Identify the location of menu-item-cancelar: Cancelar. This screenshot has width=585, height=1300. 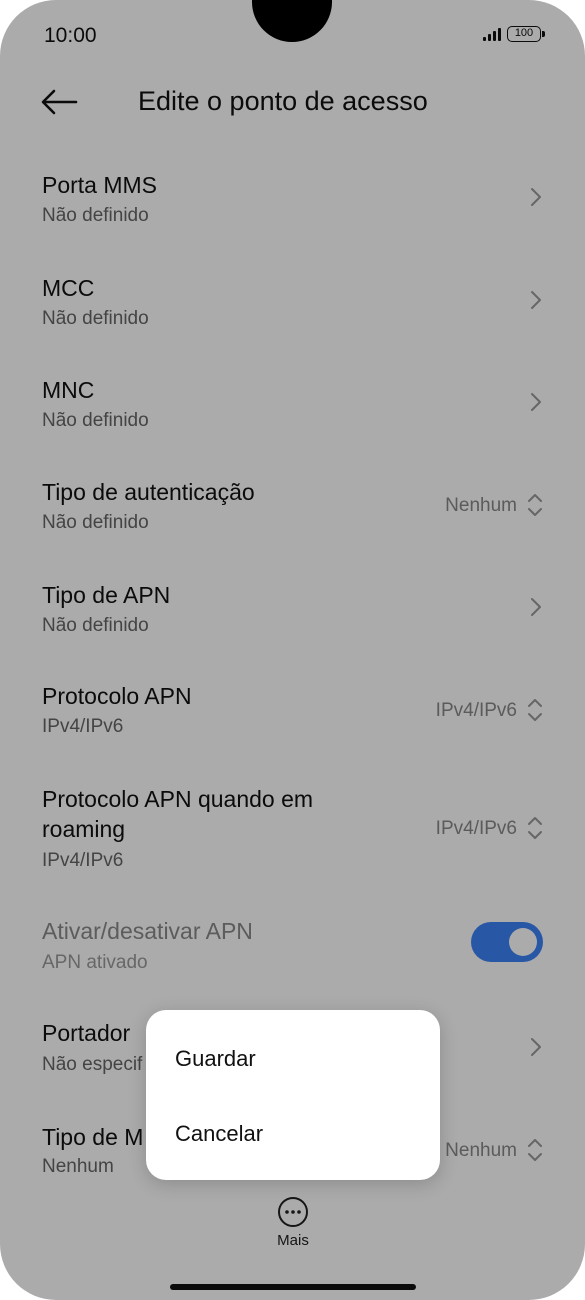
(293, 1134).